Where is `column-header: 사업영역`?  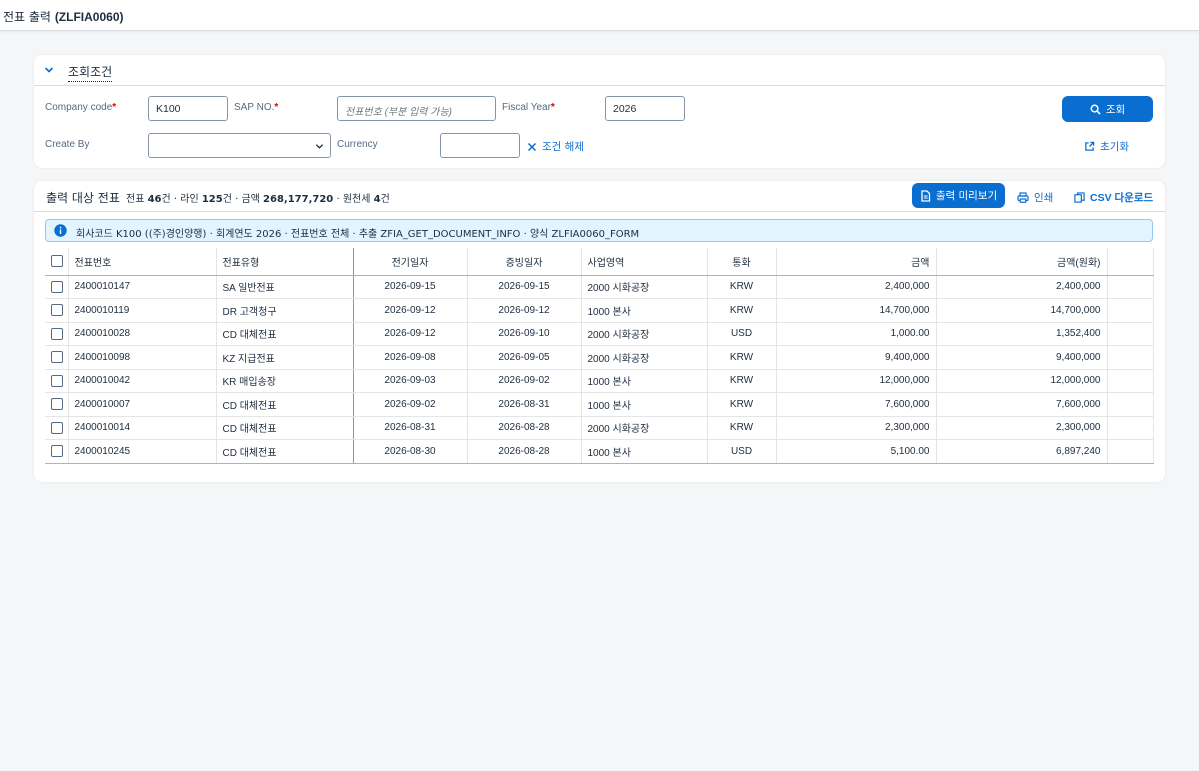 column-header: 사업영역 is located at coordinates (644, 262).